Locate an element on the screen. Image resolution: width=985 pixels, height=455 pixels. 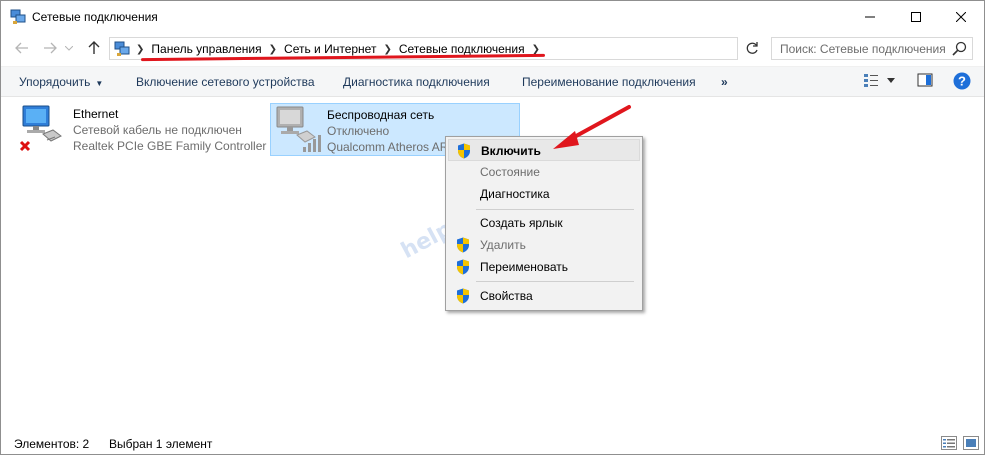
up-arrow-icon is located at coordinates (94, 47).